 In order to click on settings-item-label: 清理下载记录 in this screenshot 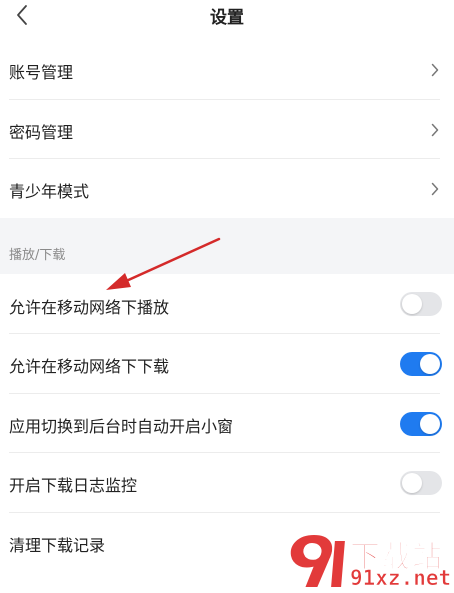, I will do `click(57, 545)`.